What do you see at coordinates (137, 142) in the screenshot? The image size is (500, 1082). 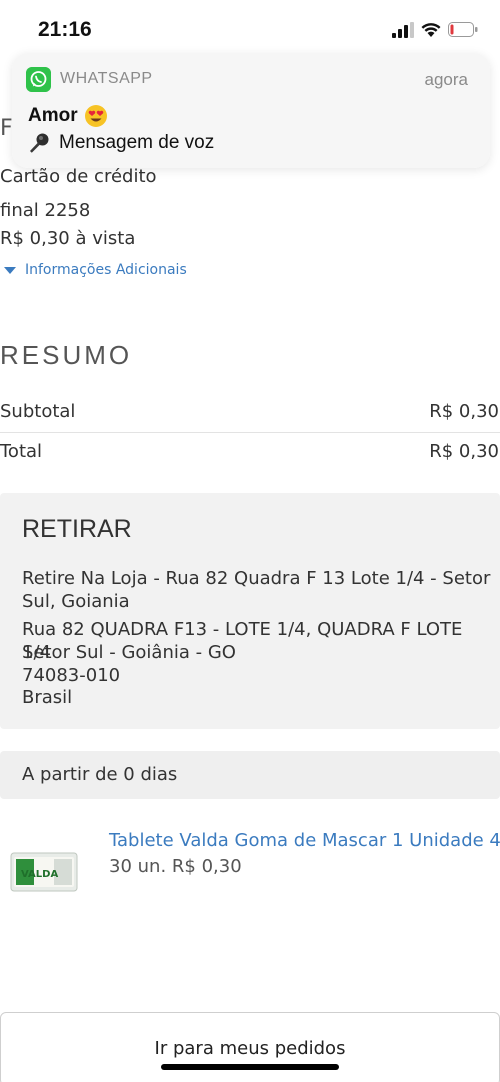 I see `notification-message-text: Mensagem de voz` at bounding box center [137, 142].